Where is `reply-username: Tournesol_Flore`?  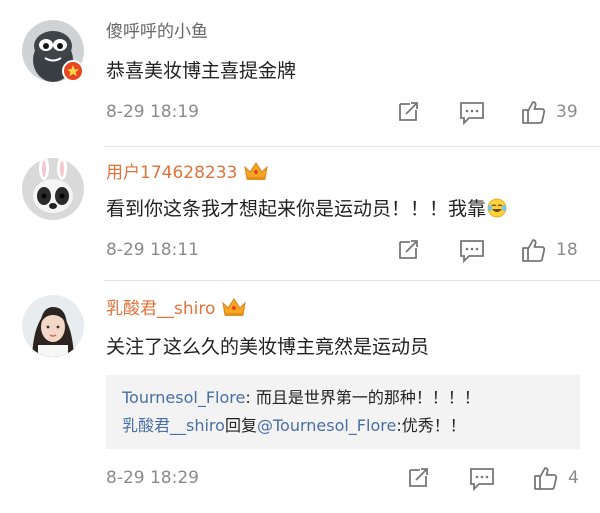
reply-username: Tournesol_Flore is located at coordinates (183, 397).